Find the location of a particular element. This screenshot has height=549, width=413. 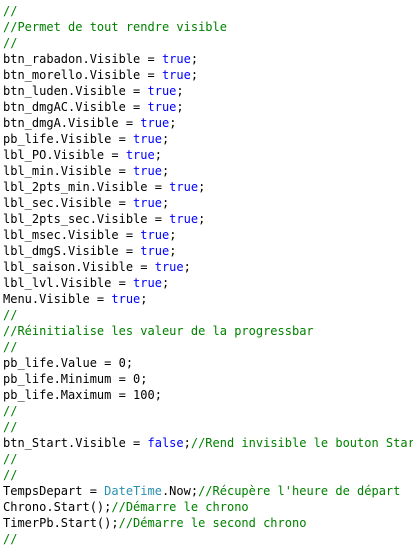

code-text: lbl_dmgS.Visible = is located at coordinates (72, 251).